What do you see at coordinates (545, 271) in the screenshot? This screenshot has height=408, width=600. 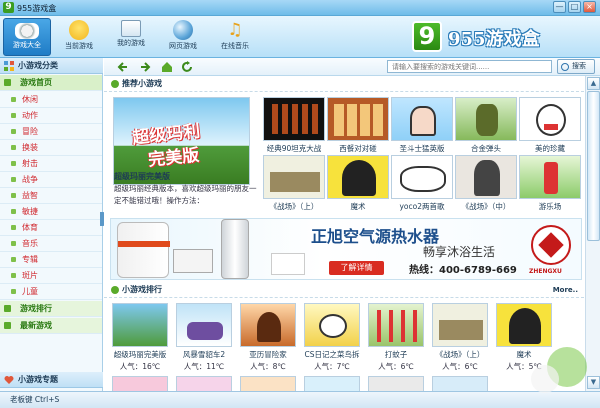 I see `banner-logo-text: ZHENGXU` at bounding box center [545, 271].